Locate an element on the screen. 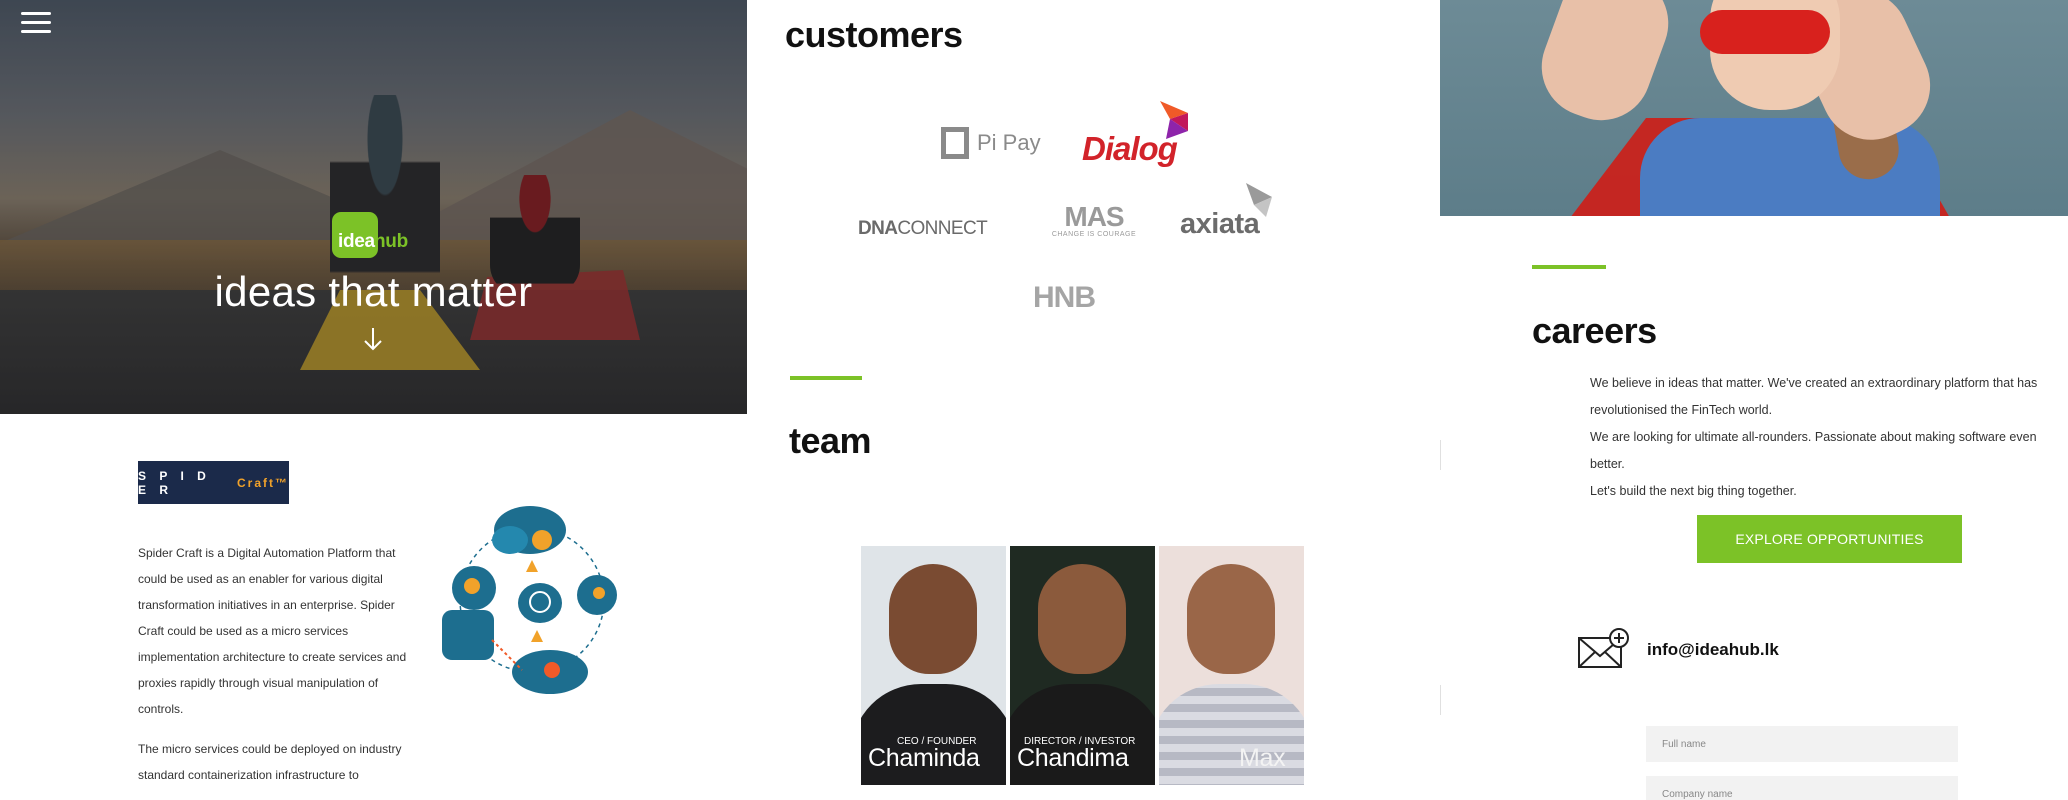 This screenshot has height=800, width=2068. girl-mask is located at coordinates (1765, 32).